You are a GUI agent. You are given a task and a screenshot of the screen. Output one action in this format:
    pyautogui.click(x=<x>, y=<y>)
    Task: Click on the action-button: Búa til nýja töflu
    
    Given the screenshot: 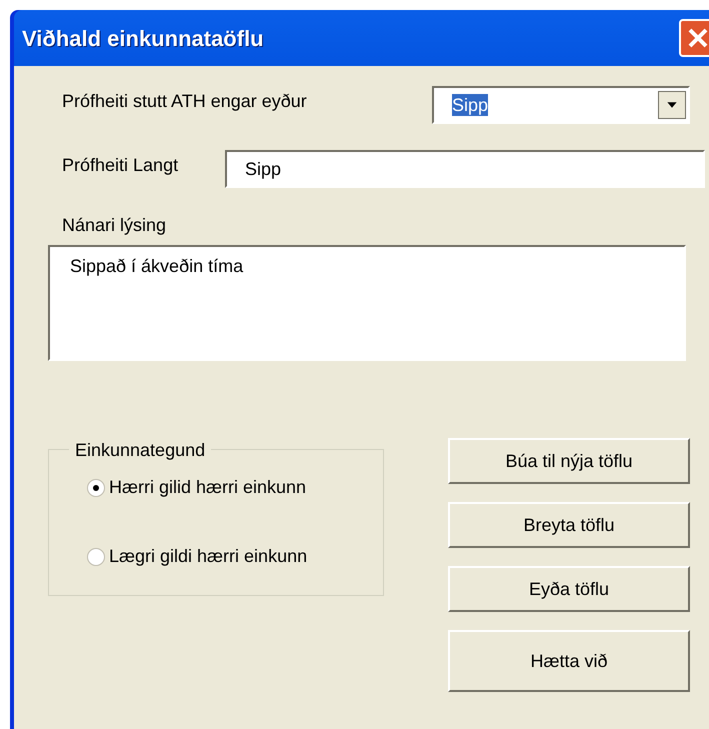 What is the action you would take?
    pyautogui.click(x=569, y=461)
    